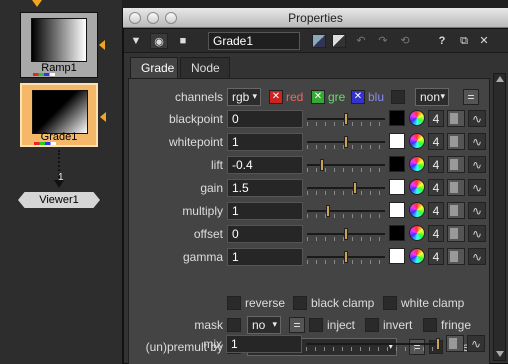 The width and height of the screenshot is (508, 364). I want to click on offset-slider, so click(346, 234).